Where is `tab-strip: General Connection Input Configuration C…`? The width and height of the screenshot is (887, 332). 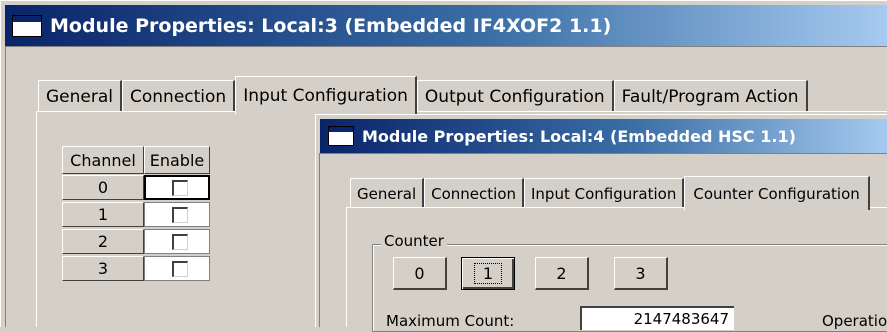 tab-strip: General Connection Input Configuration C… is located at coordinates (610, 192).